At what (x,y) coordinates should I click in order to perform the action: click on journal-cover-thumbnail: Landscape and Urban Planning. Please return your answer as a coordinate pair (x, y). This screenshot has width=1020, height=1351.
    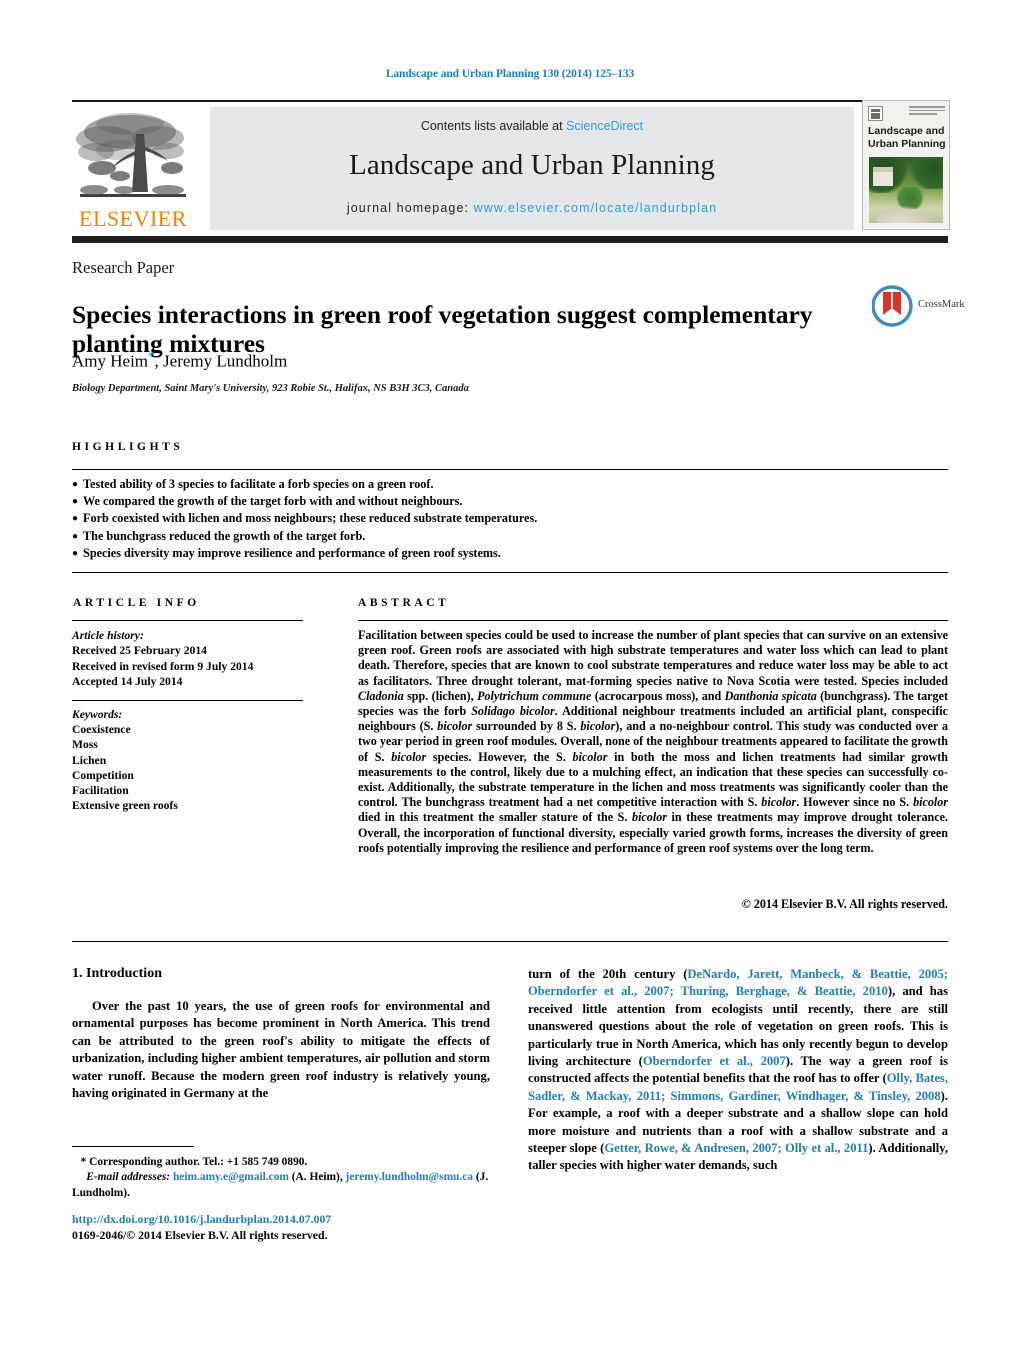
    Looking at the image, I should click on (906, 165).